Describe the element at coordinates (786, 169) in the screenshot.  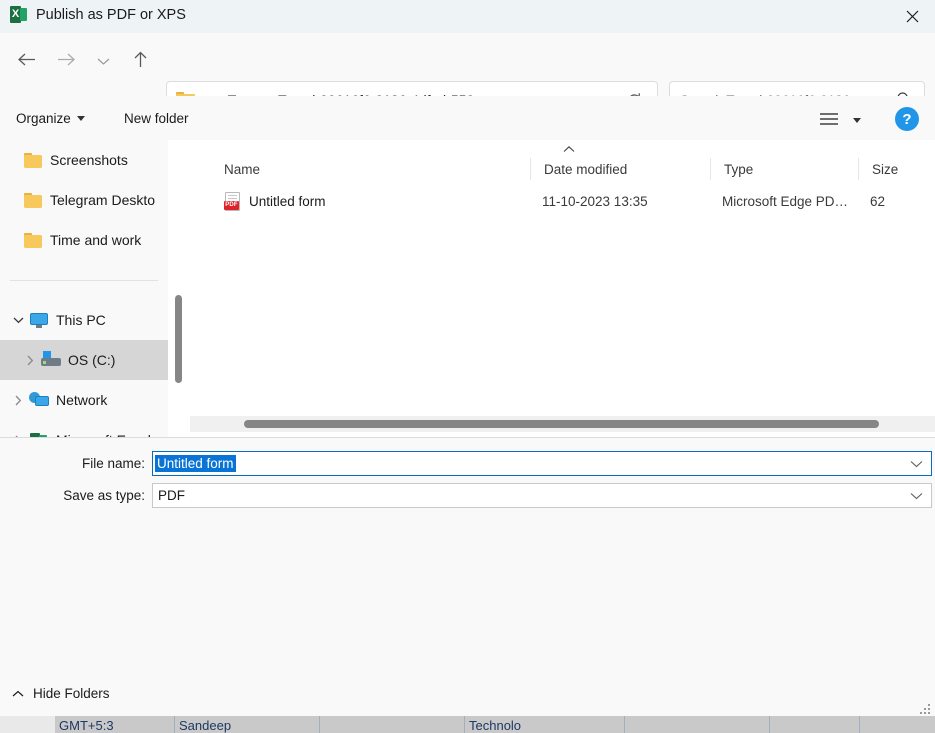
I see `column-header-type: Type` at that location.